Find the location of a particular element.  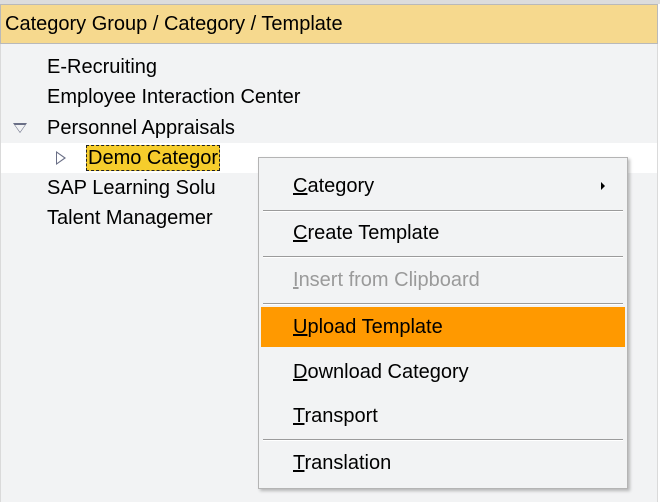

menu-item-label: Create Template is located at coordinates (366, 233).